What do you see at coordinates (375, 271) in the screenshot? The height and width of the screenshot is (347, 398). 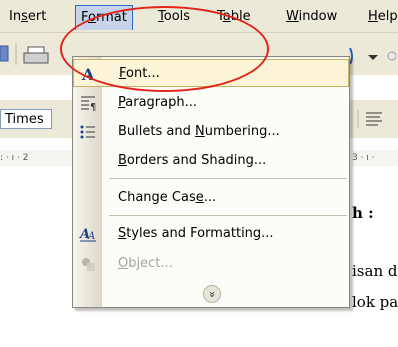 I see `document-text-line-2: isan d` at bounding box center [375, 271].